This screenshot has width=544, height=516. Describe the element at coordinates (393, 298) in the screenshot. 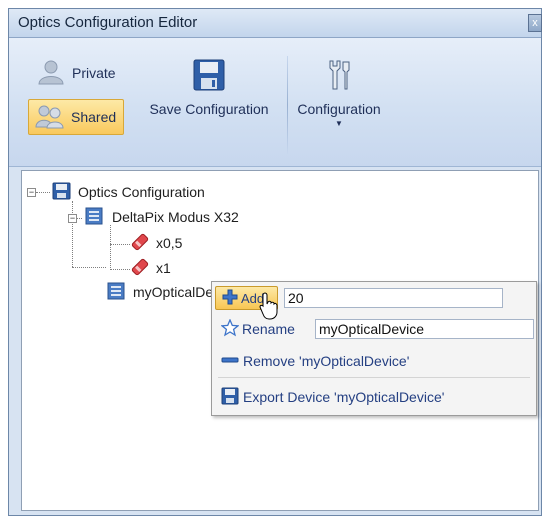

I see `add-quantity-input` at that location.